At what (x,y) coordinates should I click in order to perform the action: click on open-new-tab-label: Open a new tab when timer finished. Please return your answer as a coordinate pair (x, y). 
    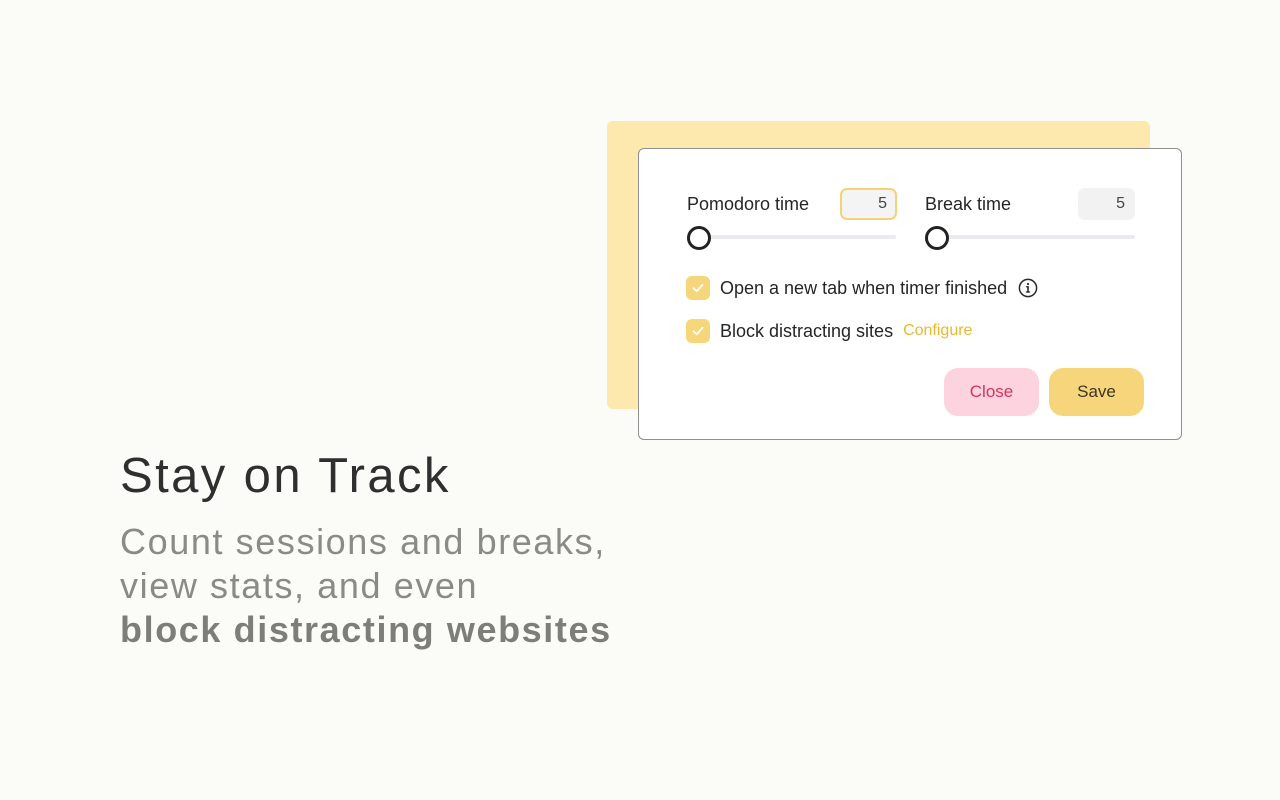
    Looking at the image, I should click on (864, 287).